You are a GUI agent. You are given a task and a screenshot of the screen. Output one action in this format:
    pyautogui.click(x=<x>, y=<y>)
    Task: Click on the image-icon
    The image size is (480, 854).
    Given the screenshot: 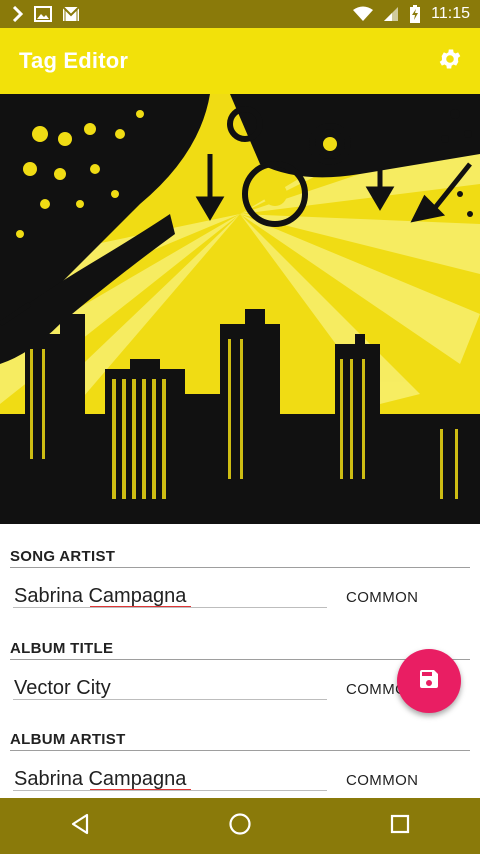 What is the action you would take?
    pyautogui.click(x=43, y=14)
    